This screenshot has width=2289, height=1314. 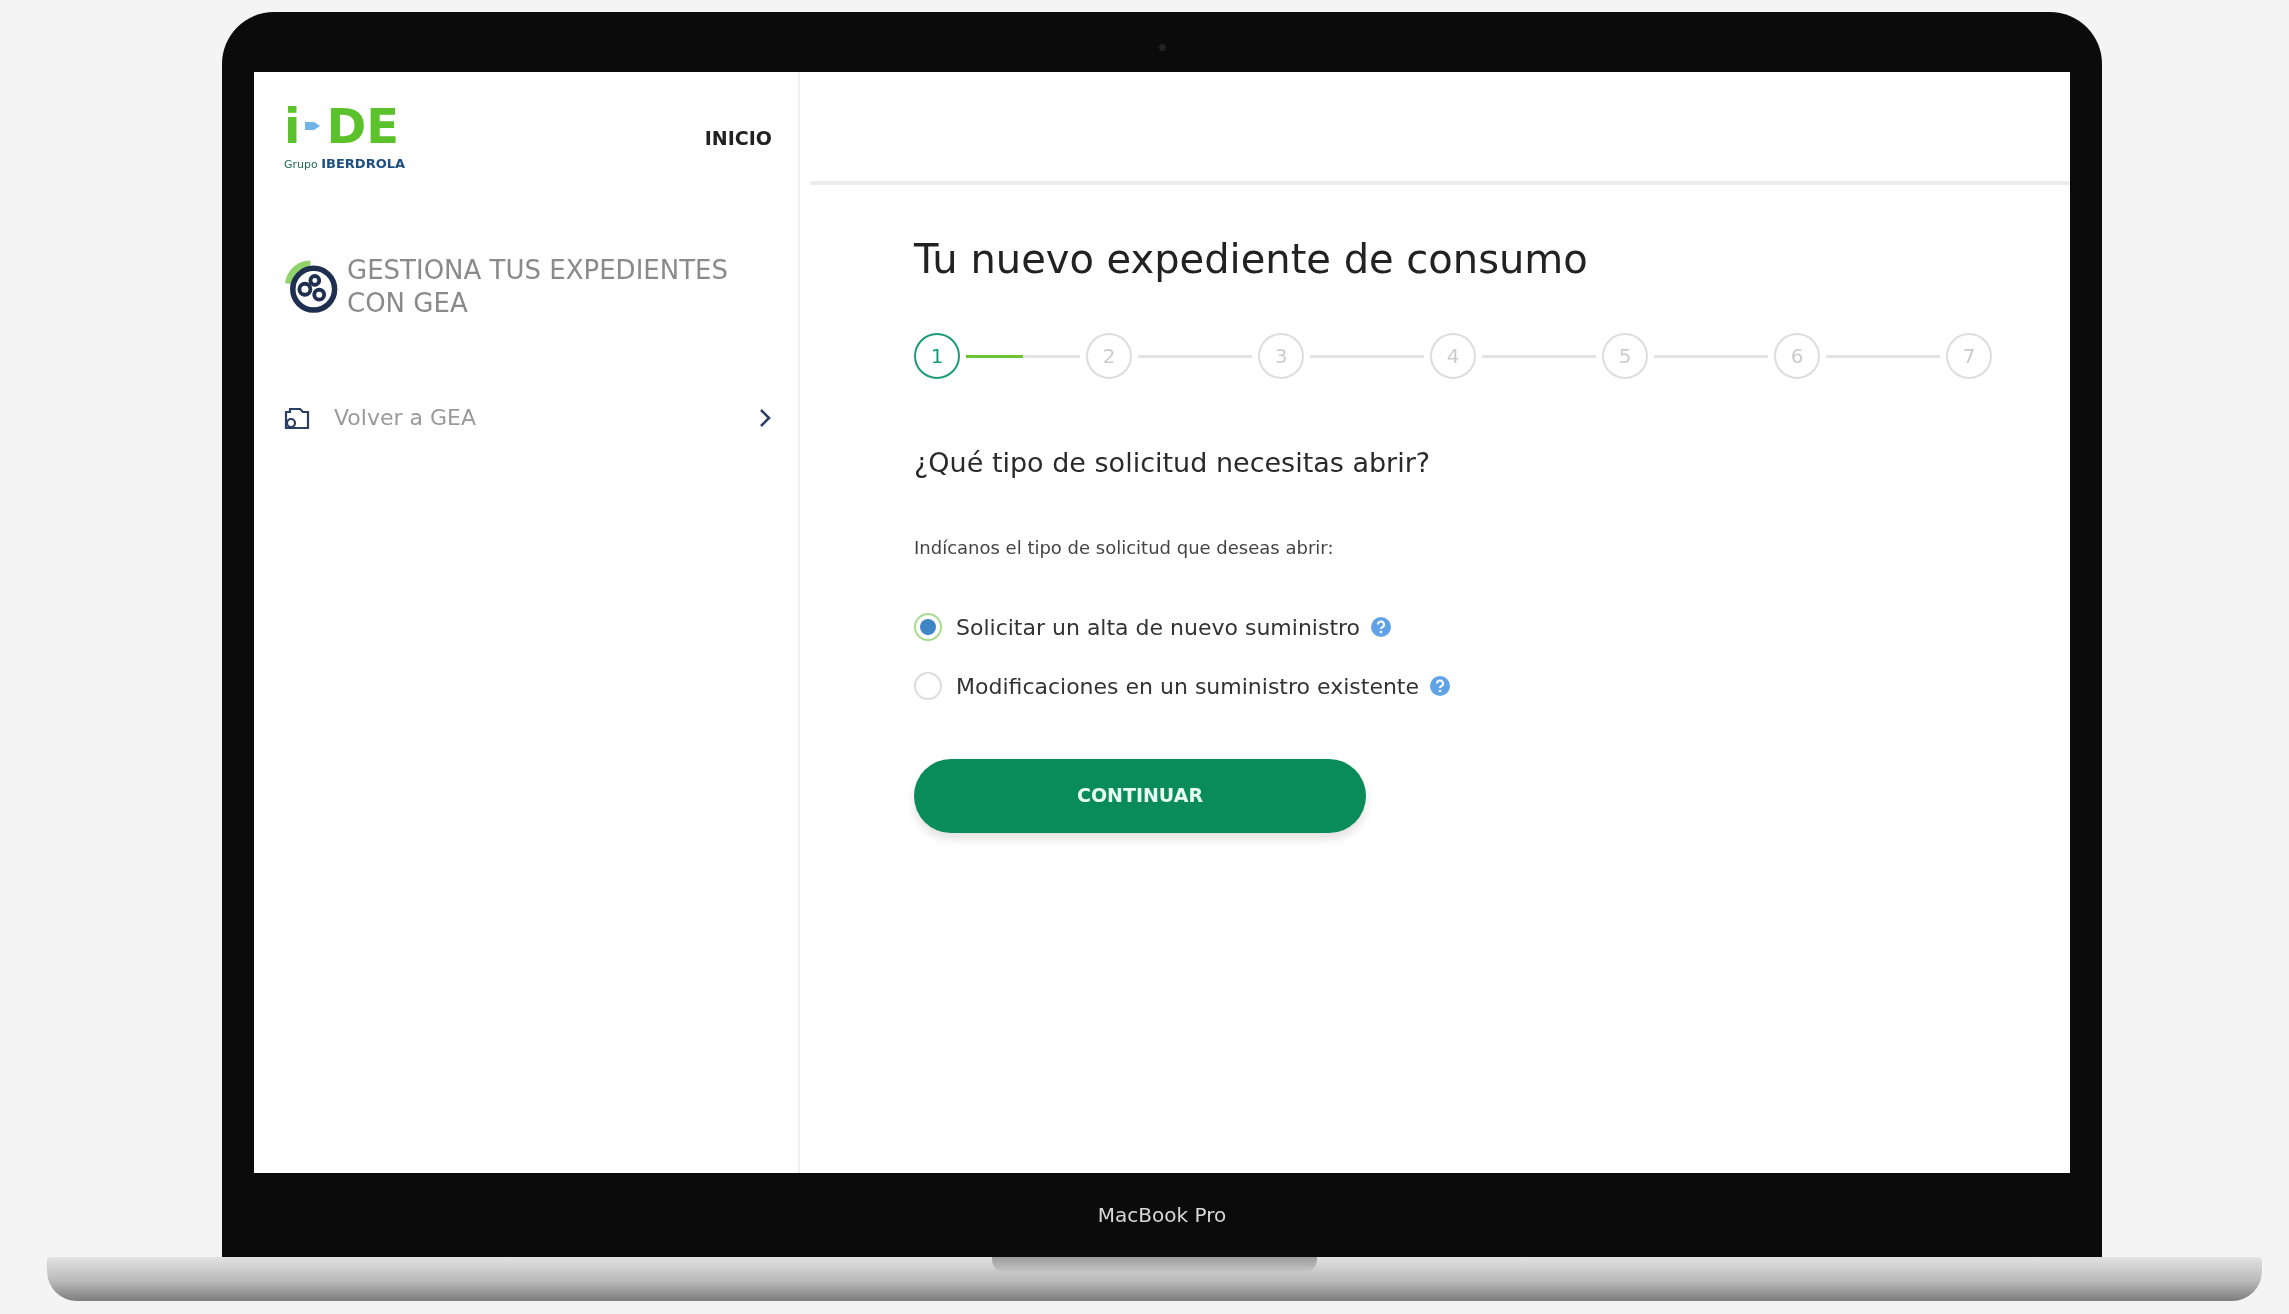 I want to click on device-label: MacBook Pro, so click(x=1162, y=1215).